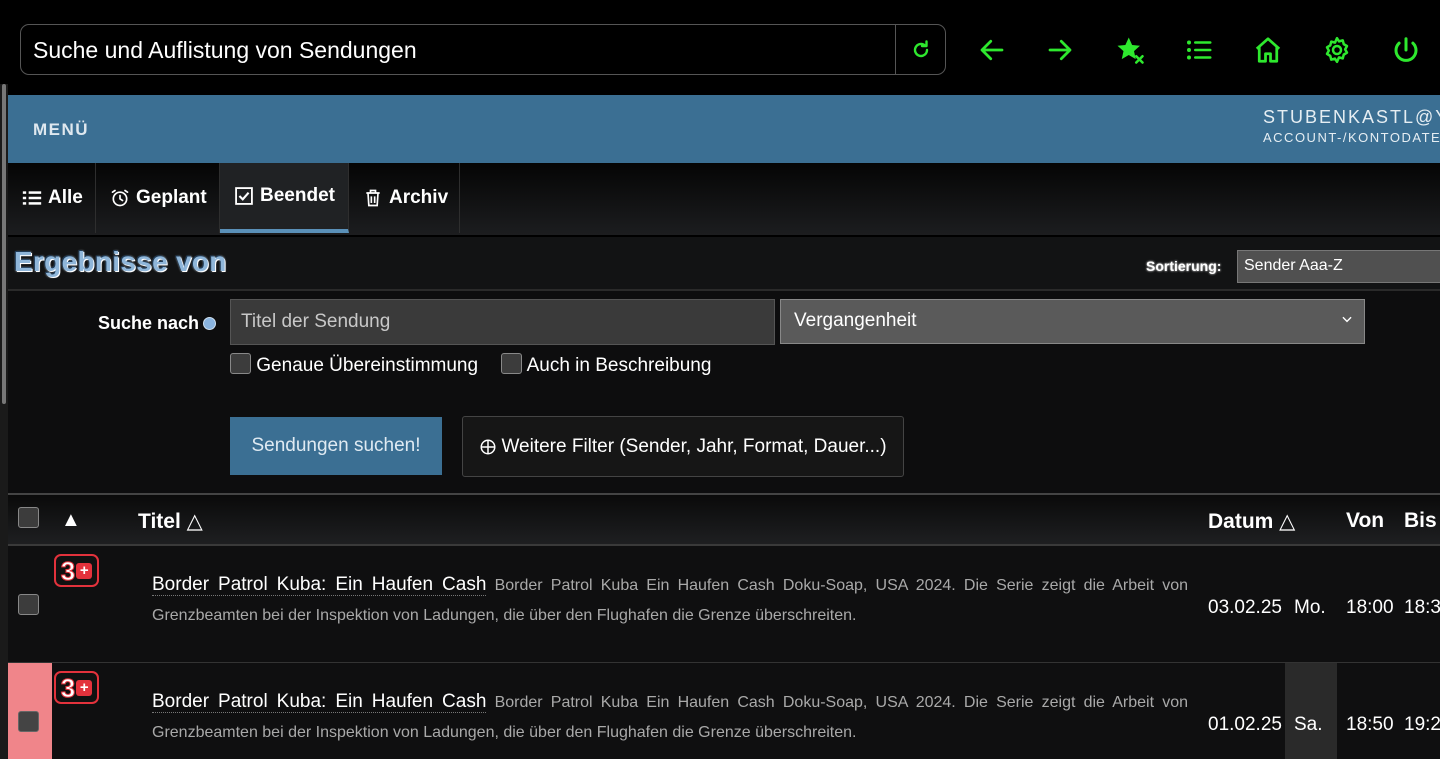 This screenshot has width=1440, height=759. What do you see at coordinates (724, 199) in the screenshot?
I see `tab-bar: Alle Geplant Beendet Archiv` at bounding box center [724, 199].